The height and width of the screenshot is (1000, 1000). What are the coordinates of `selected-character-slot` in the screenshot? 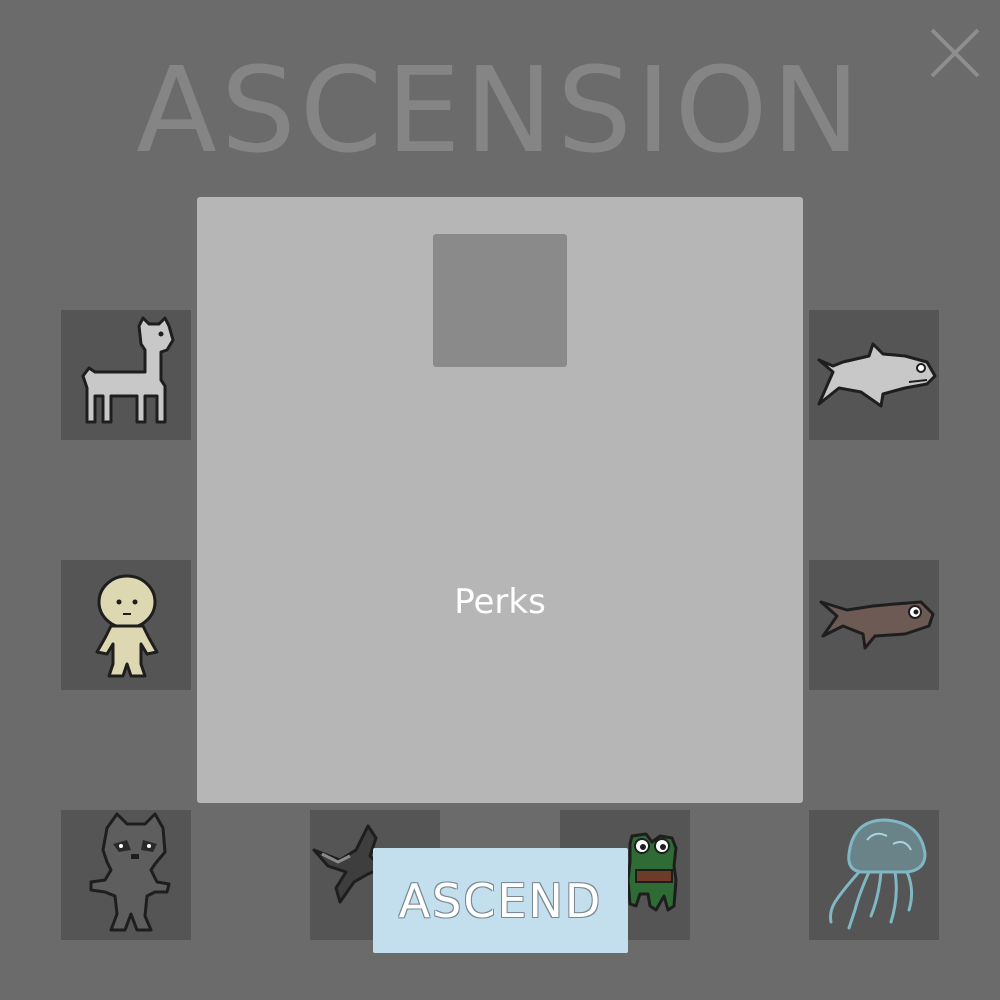 It's located at (500, 300).